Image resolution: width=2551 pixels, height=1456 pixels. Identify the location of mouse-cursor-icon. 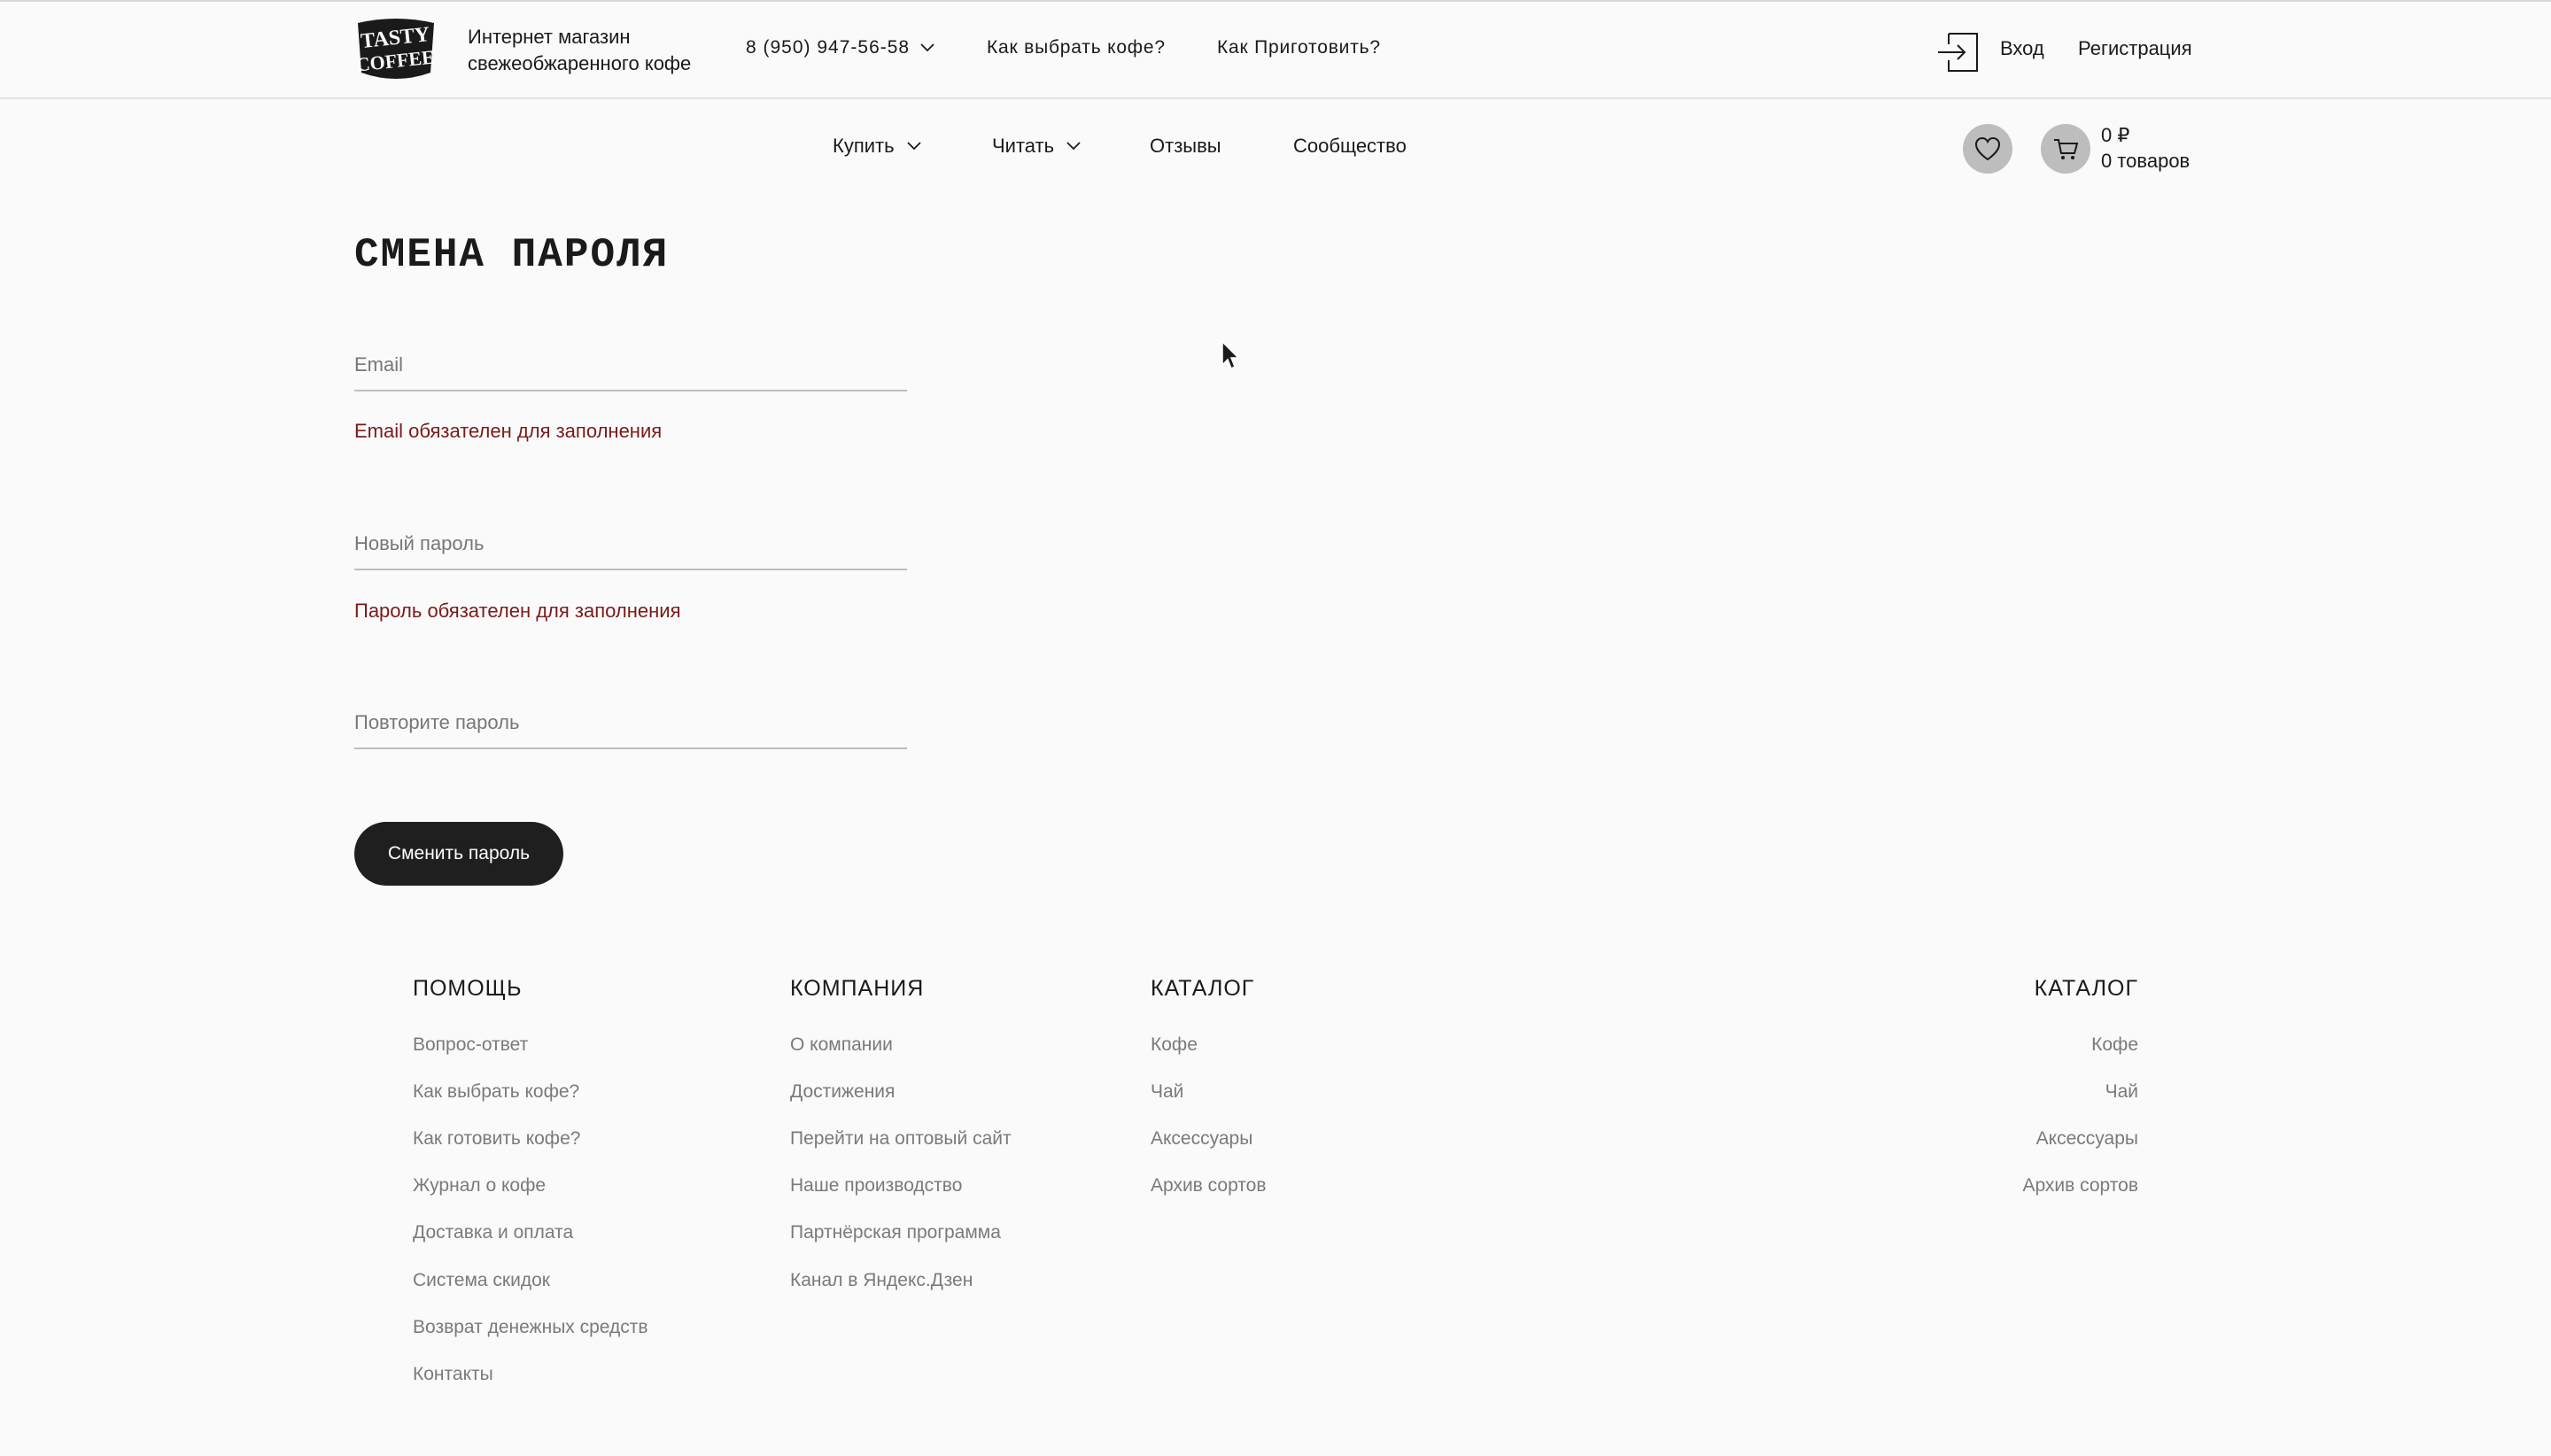
(1231, 356).